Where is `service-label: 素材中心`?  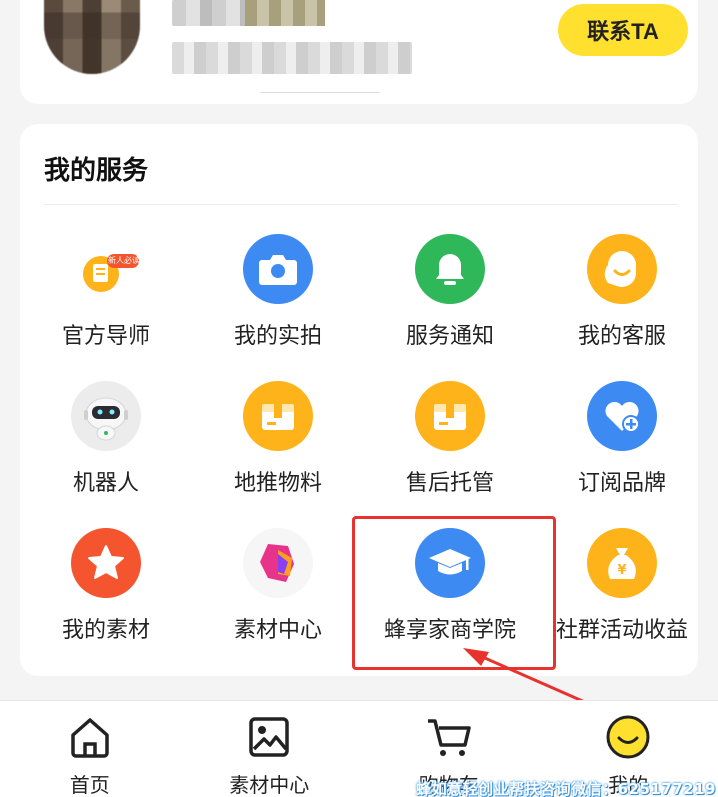 service-label: 素材中心 is located at coordinates (277, 630).